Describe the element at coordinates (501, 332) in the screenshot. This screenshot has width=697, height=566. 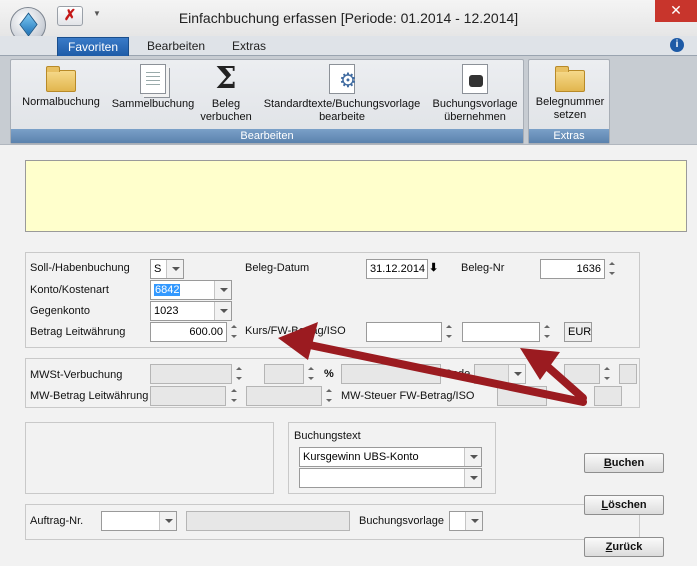
I see `fw-betrag-input` at that location.